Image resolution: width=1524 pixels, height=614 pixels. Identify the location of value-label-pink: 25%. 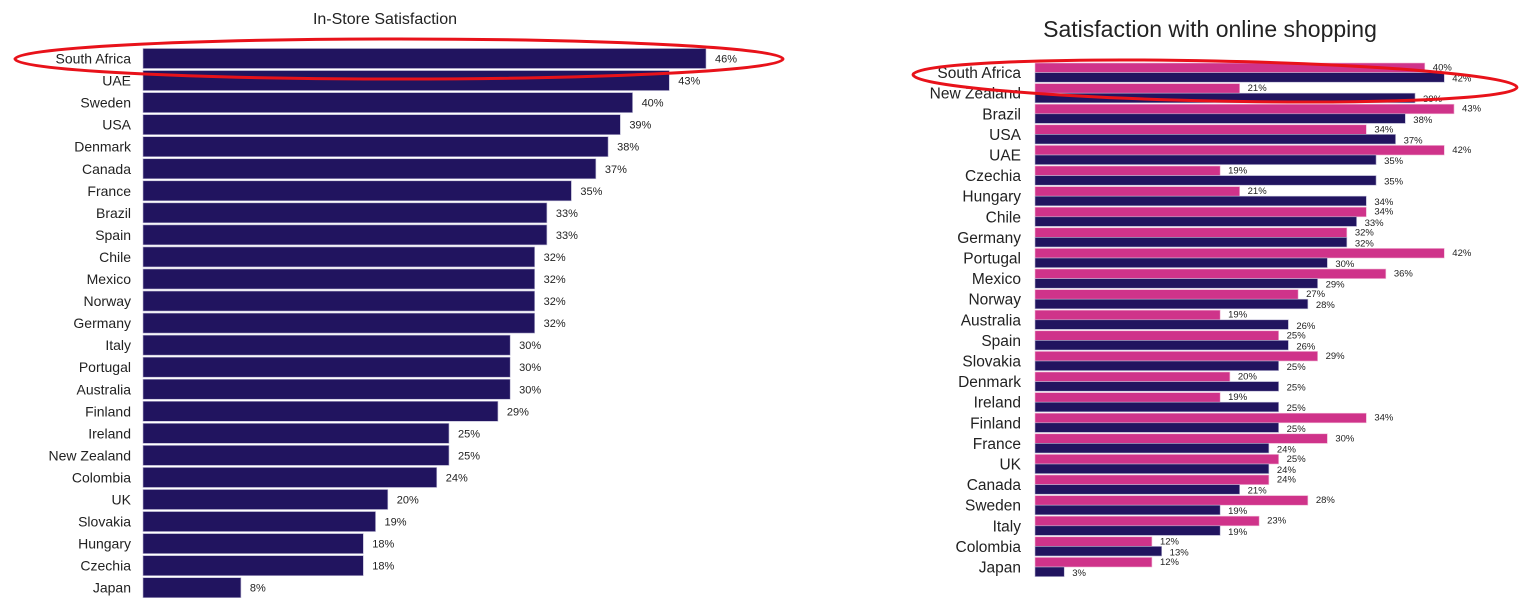
(1297, 459).